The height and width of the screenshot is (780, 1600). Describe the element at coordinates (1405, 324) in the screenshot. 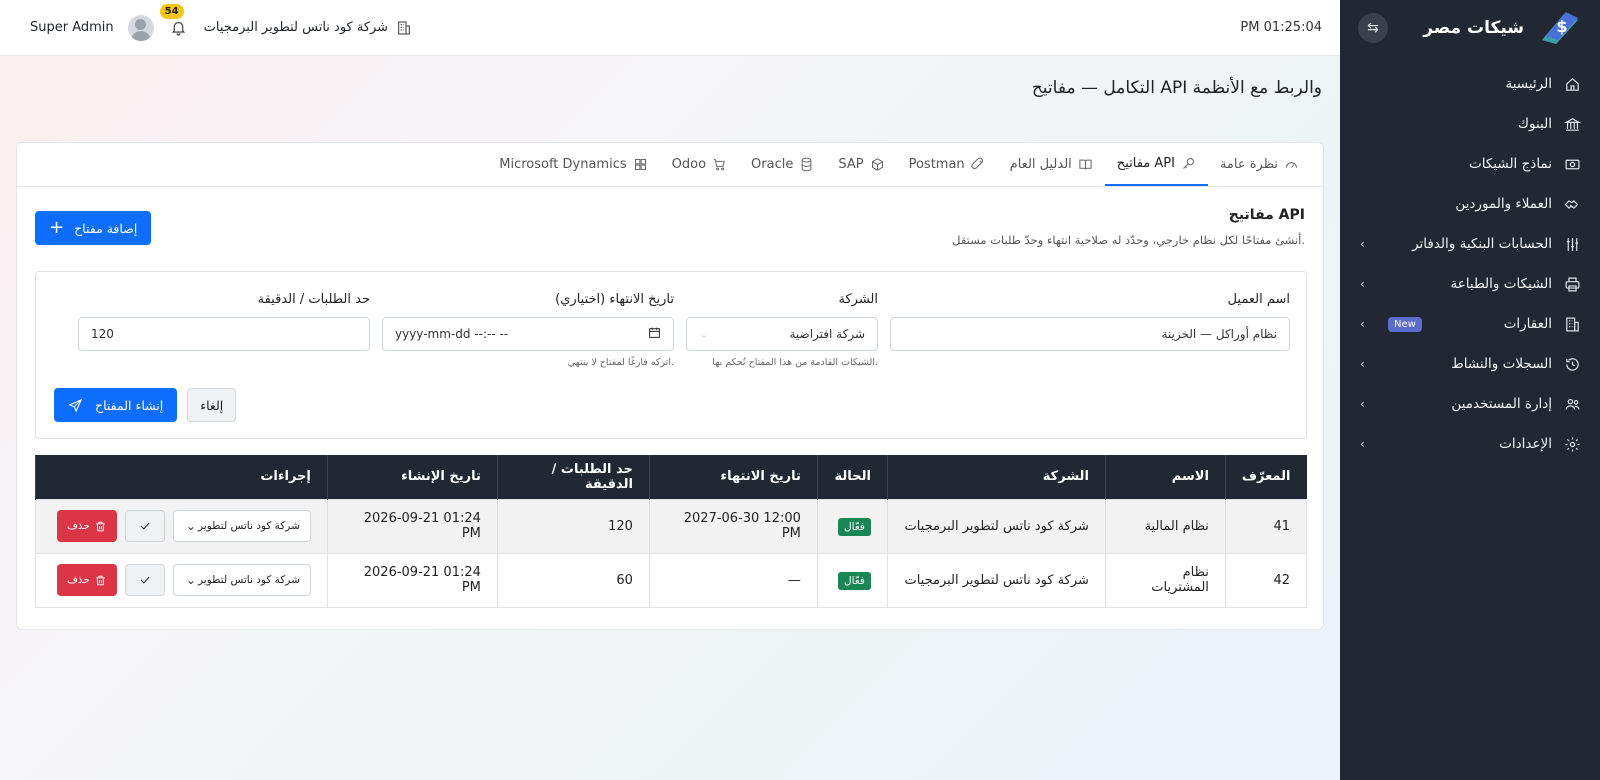

I see `new-badge: New` at that location.